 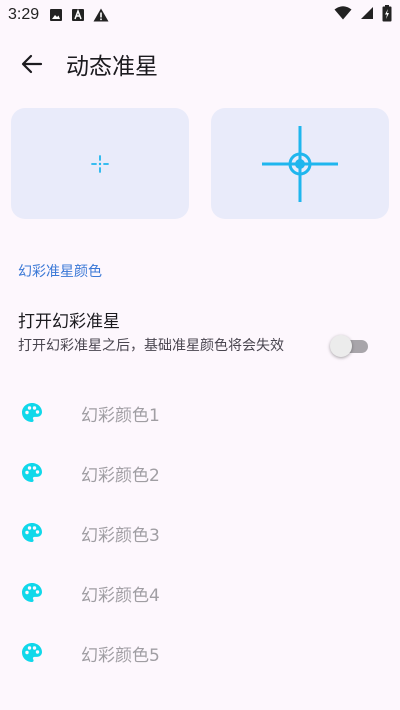 I want to click on list-item-rainbow-color-2: 幻彩颜色2, so click(x=200, y=473).